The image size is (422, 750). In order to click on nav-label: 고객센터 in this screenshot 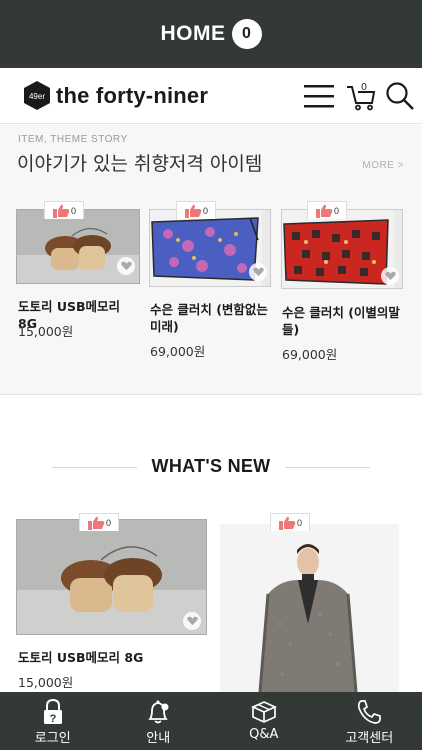, I will do `click(369, 738)`.